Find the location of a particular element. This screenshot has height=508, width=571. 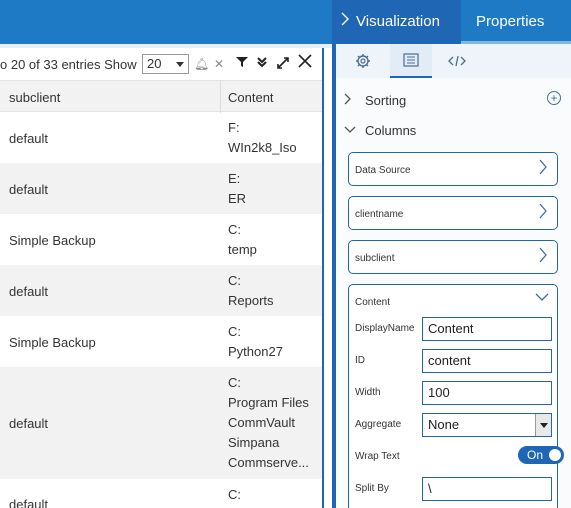

column-header-content: Content is located at coordinates (251, 97).